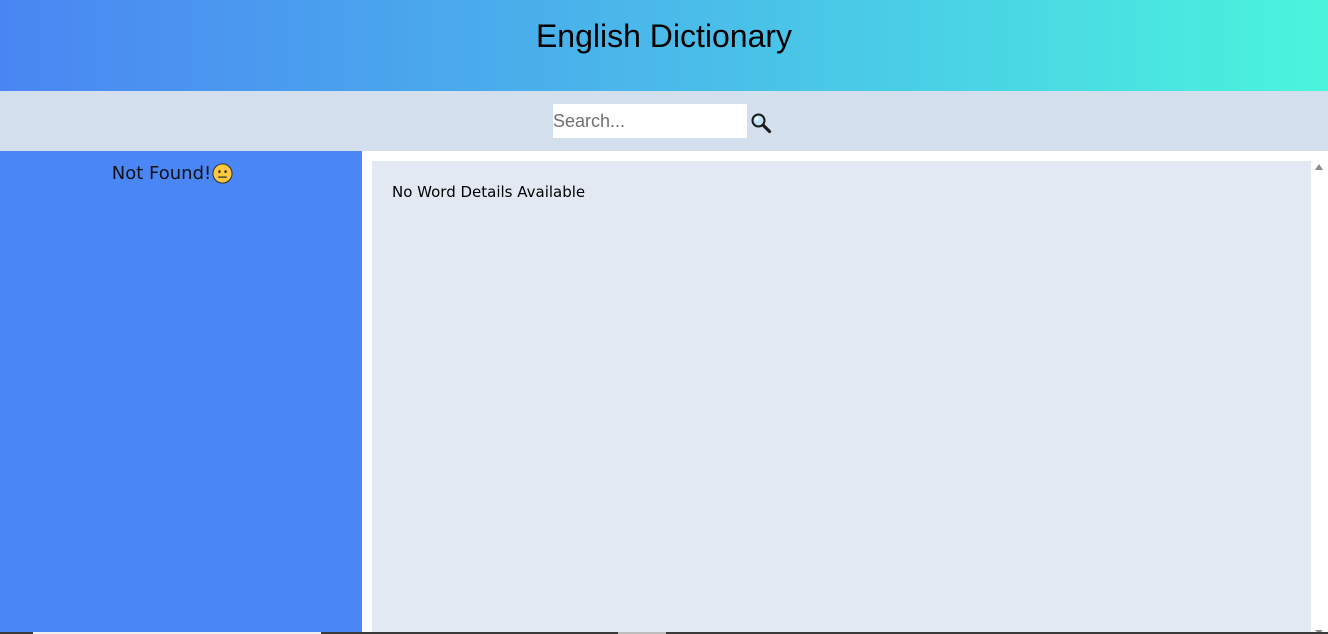  I want to click on scroll-up-arrow-icon, so click(1319, 167).